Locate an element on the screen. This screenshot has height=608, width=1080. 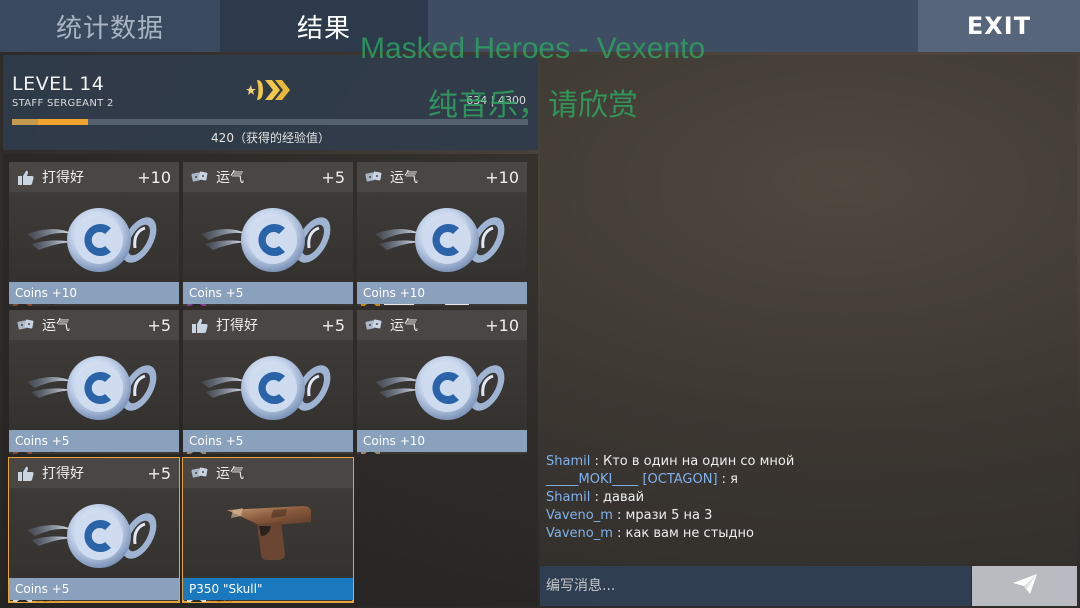
reward-card: 打得好 +10 ой)Coins +10 is located at coordinates (94, 234).